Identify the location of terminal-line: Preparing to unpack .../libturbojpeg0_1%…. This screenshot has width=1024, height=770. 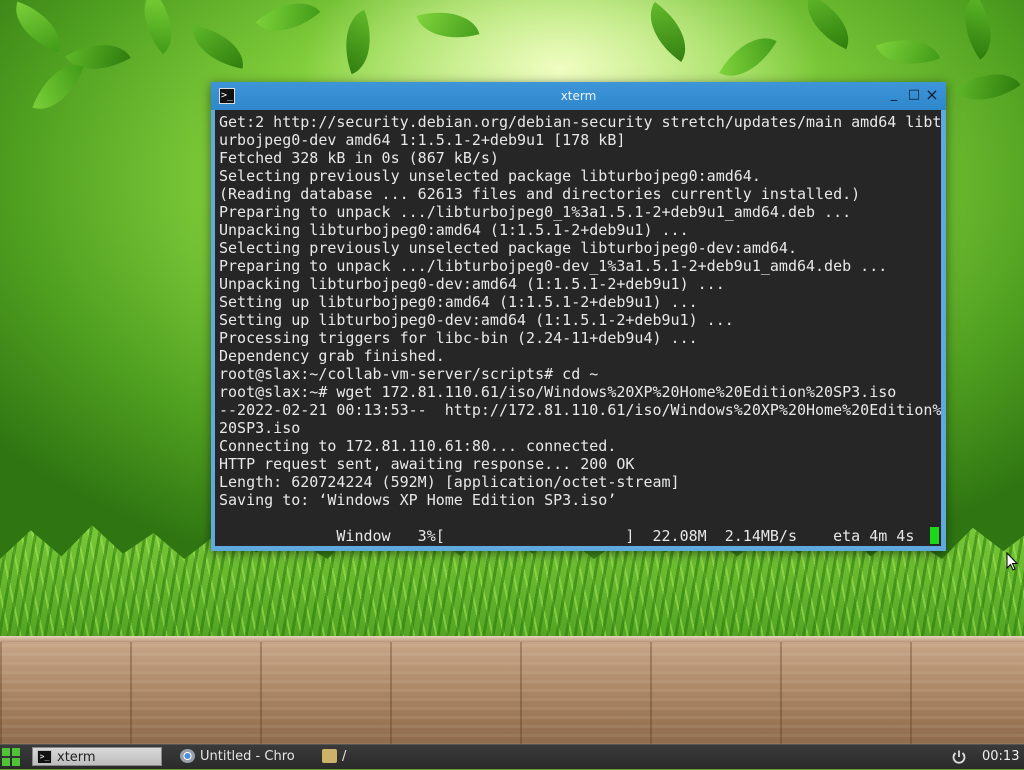
(535, 212).